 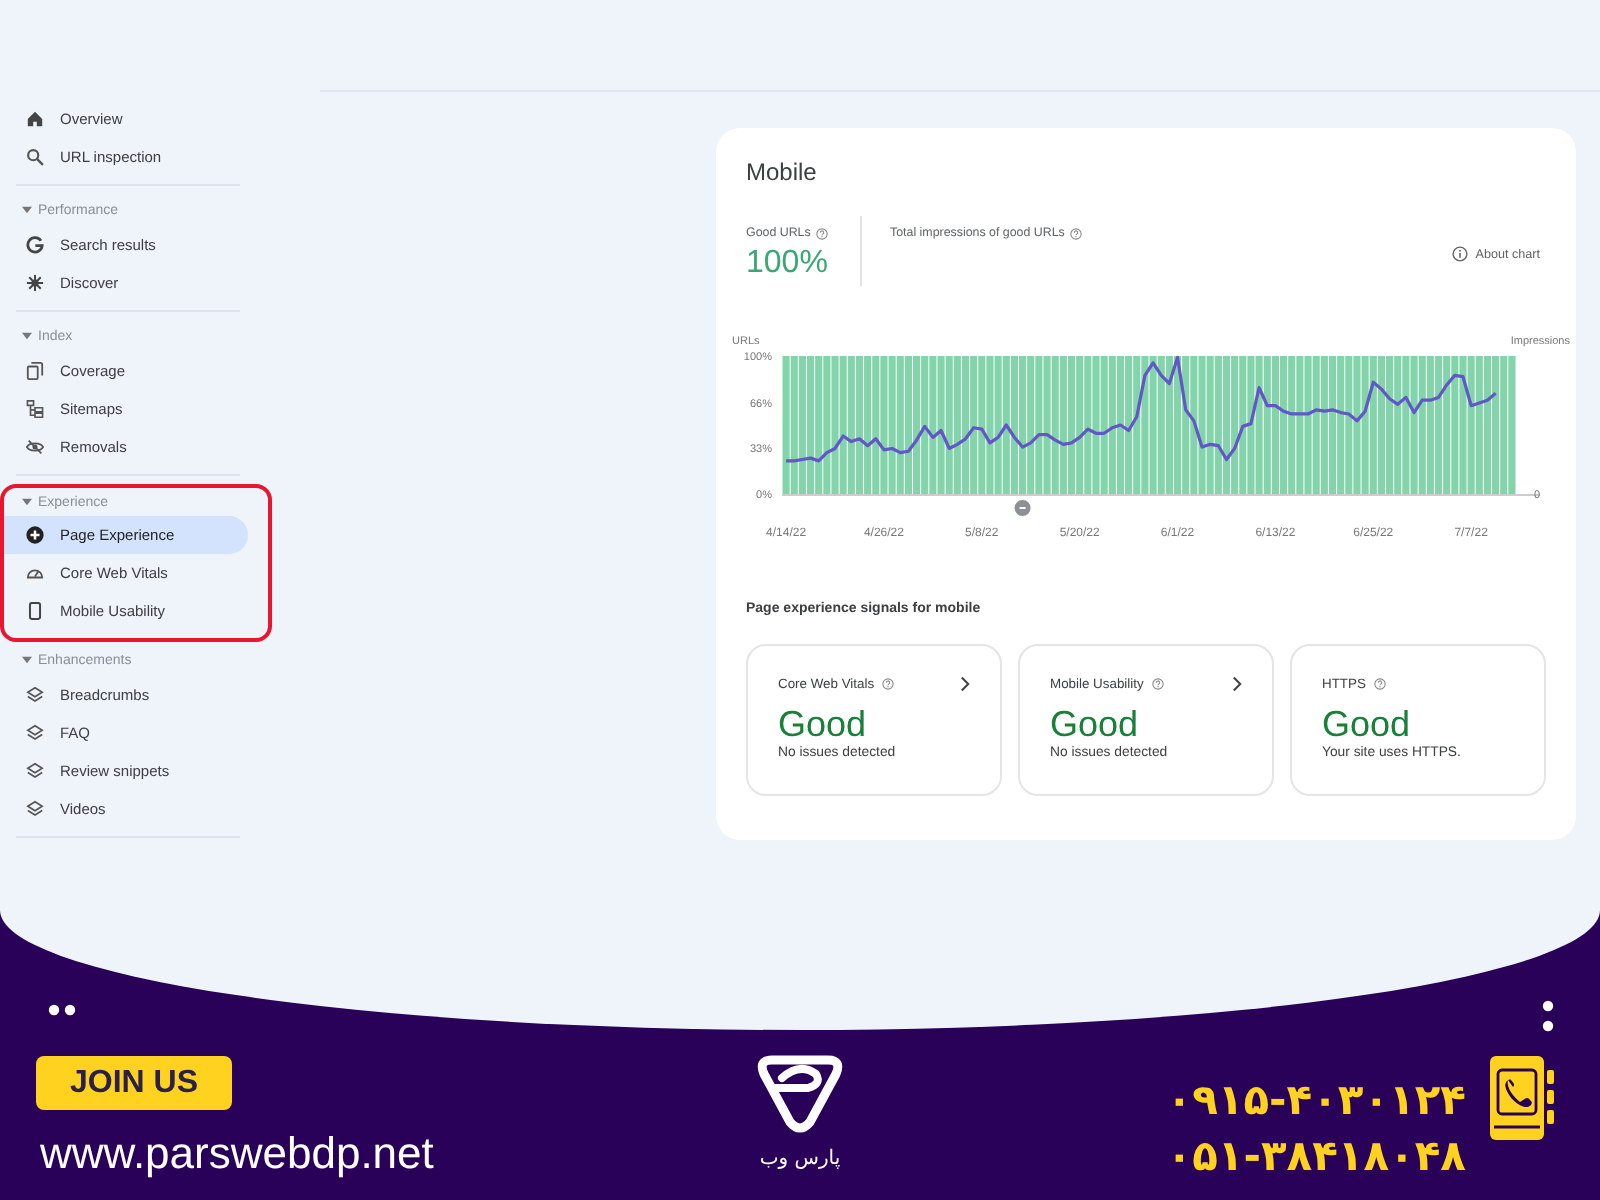 I want to click on documents-icon, so click(x=35, y=371).